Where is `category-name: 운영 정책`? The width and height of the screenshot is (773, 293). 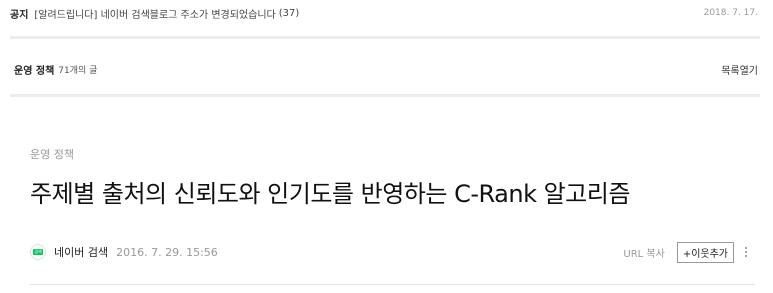
category-name: 운영 정책 is located at coordinates (34, 69).